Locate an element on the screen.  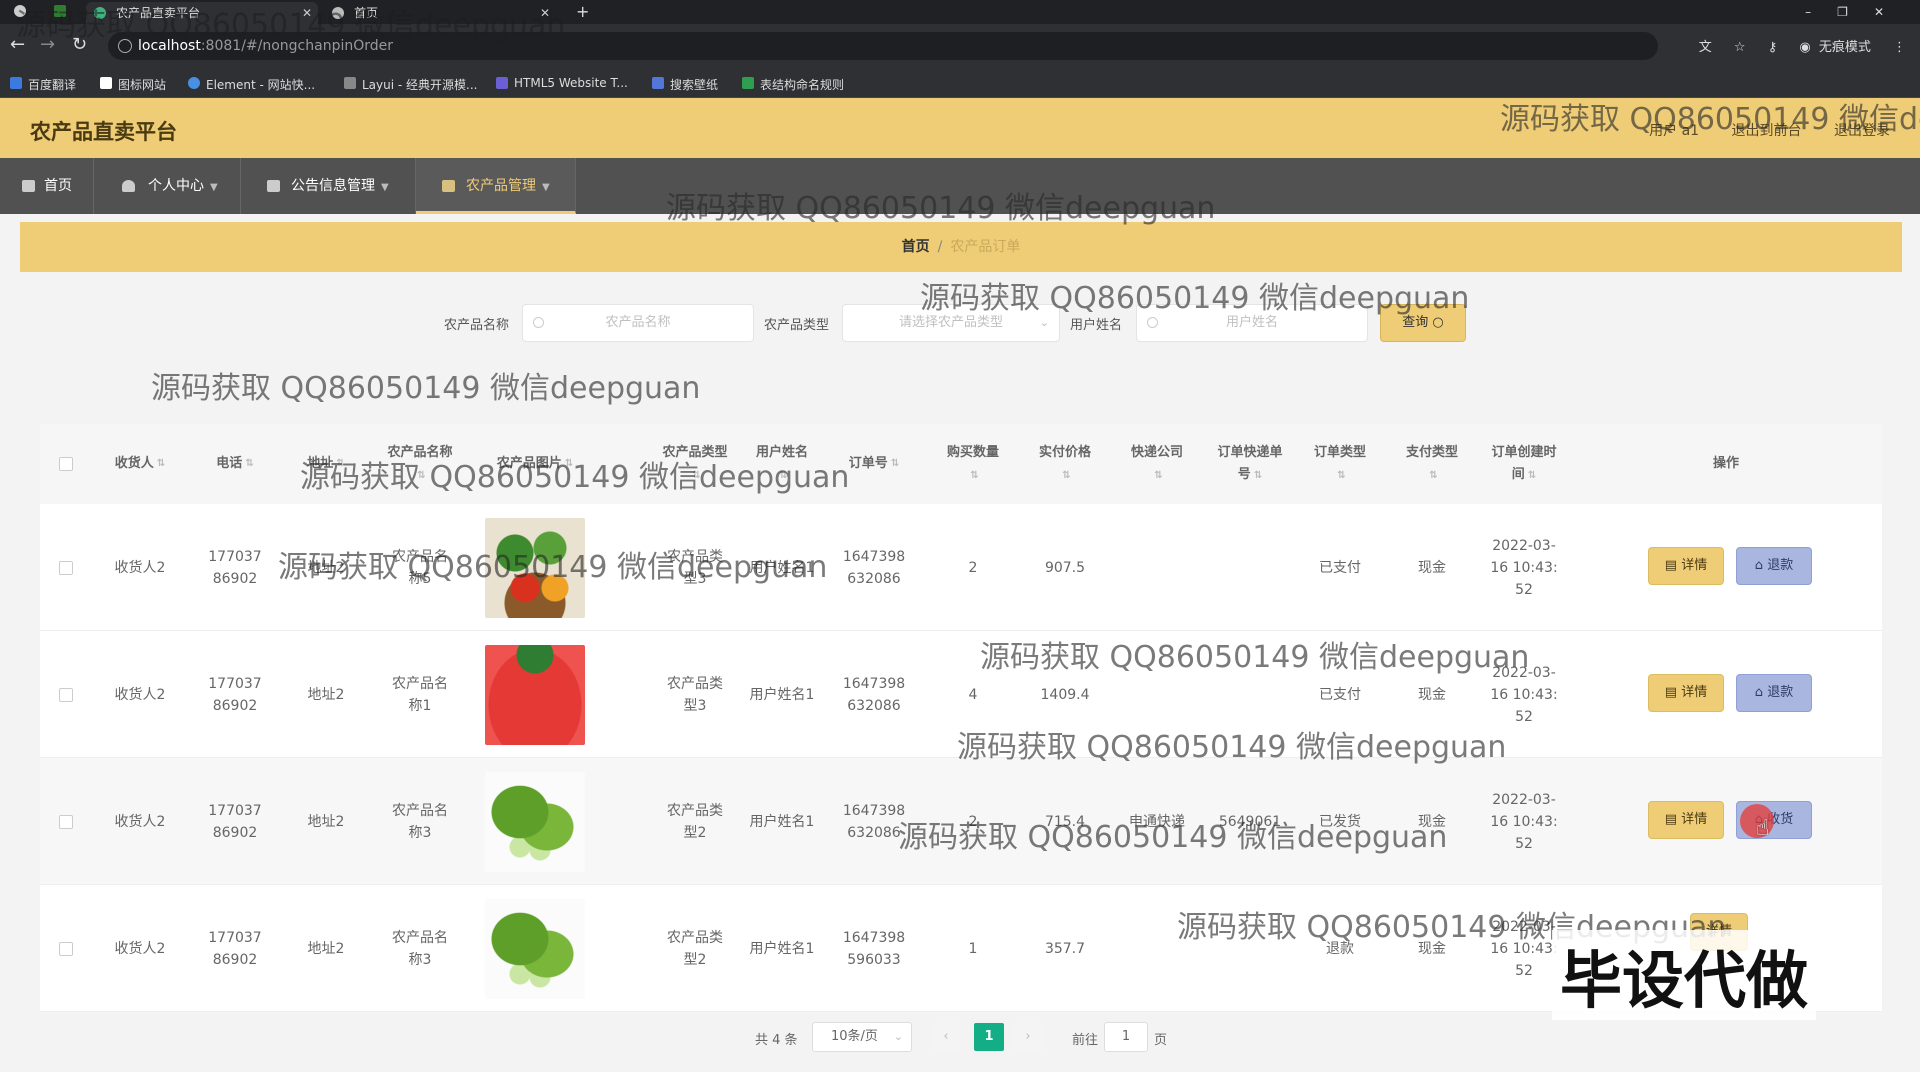
key-icon: ⚷ is located at coordinates (1773, 47).